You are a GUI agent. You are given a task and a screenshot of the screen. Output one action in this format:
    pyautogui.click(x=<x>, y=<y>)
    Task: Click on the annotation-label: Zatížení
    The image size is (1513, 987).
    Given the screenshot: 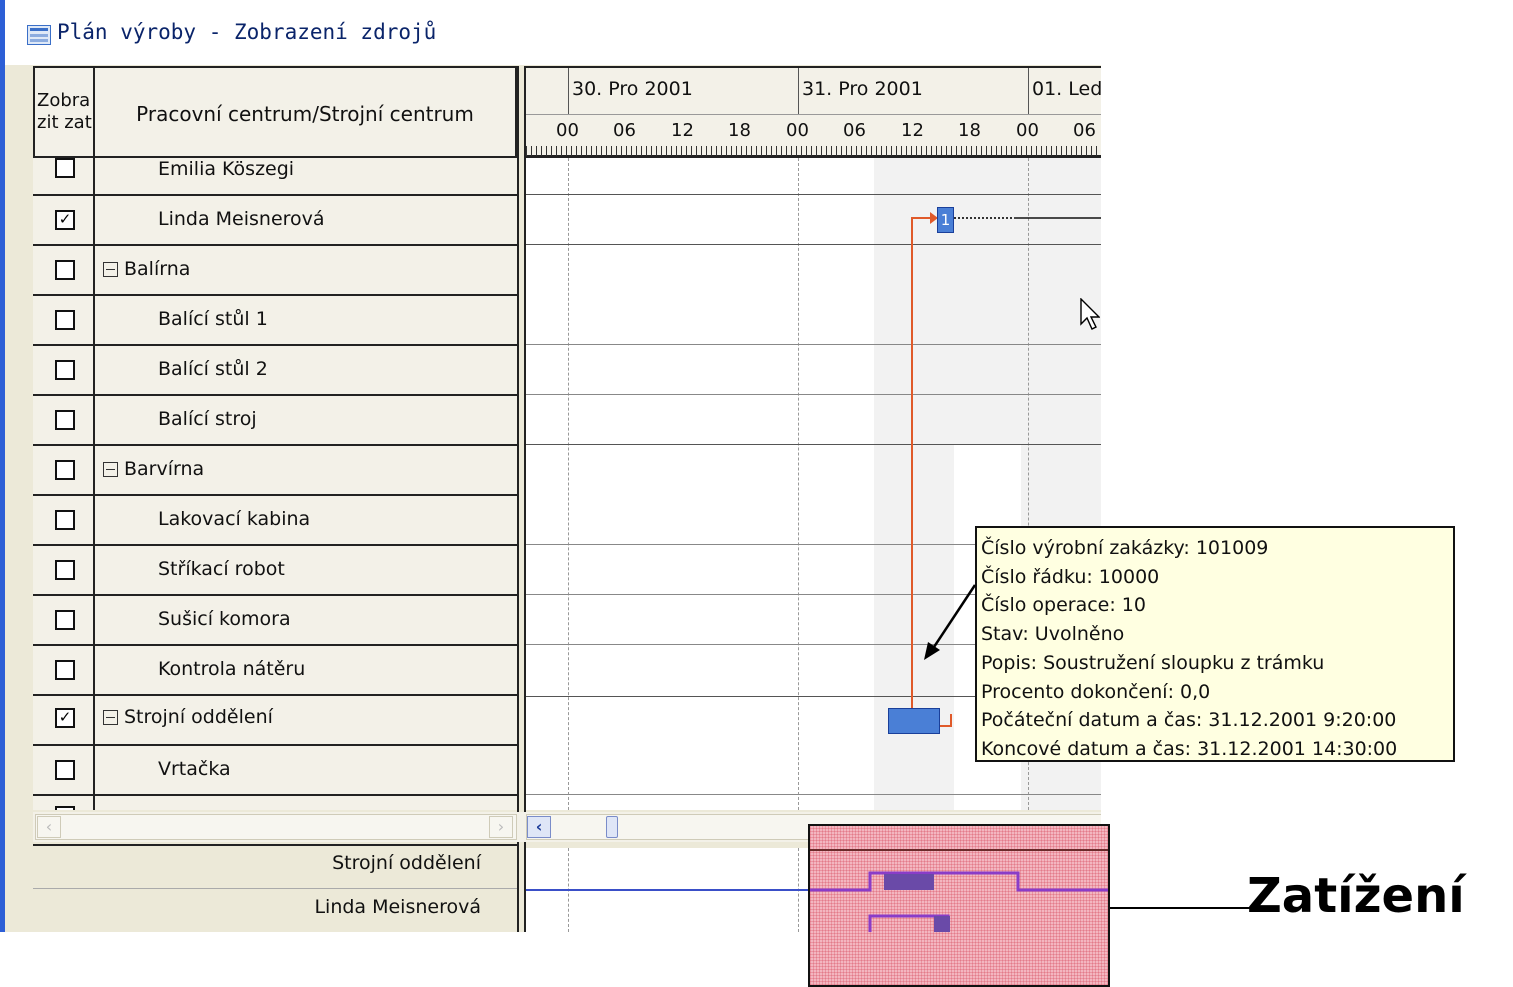 What is the action you would take?
    pyautogui.click(x=1356, y=896)
    